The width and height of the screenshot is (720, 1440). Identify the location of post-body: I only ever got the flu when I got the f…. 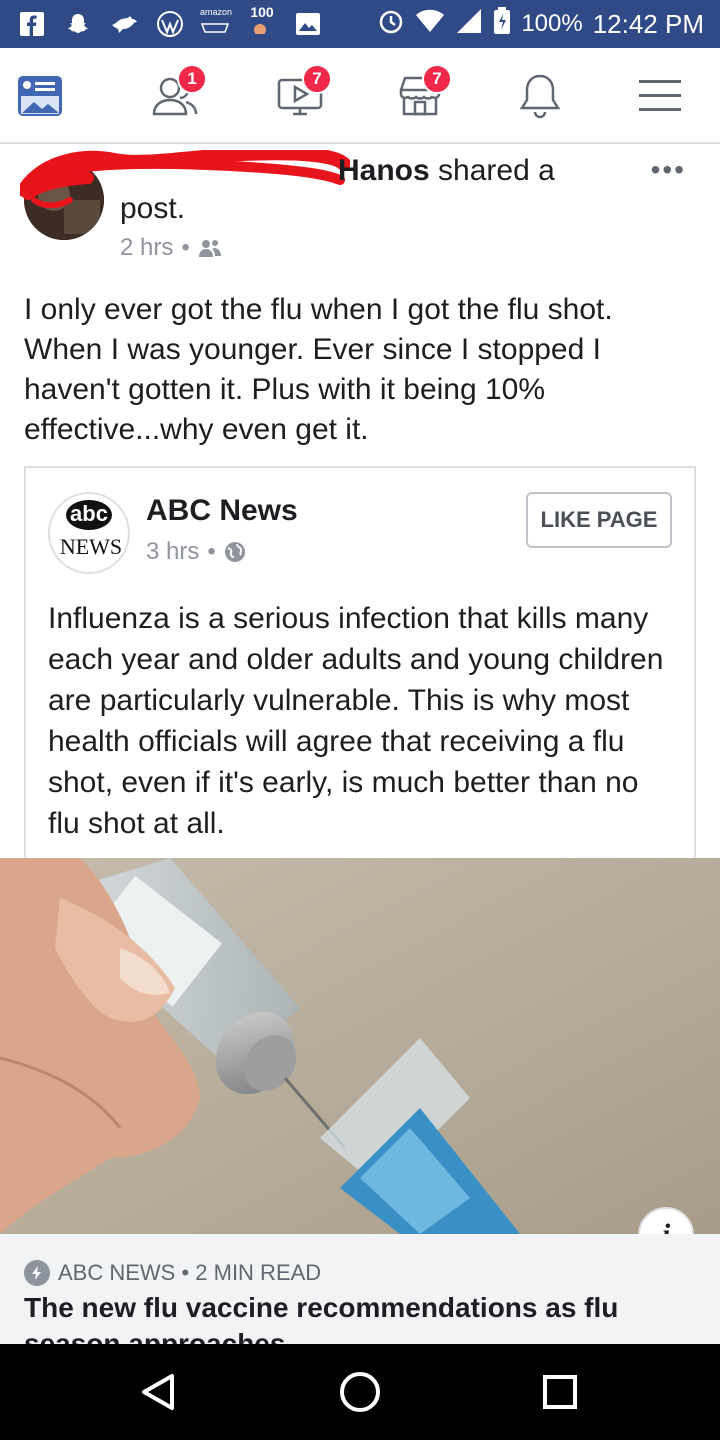
(318, 369).